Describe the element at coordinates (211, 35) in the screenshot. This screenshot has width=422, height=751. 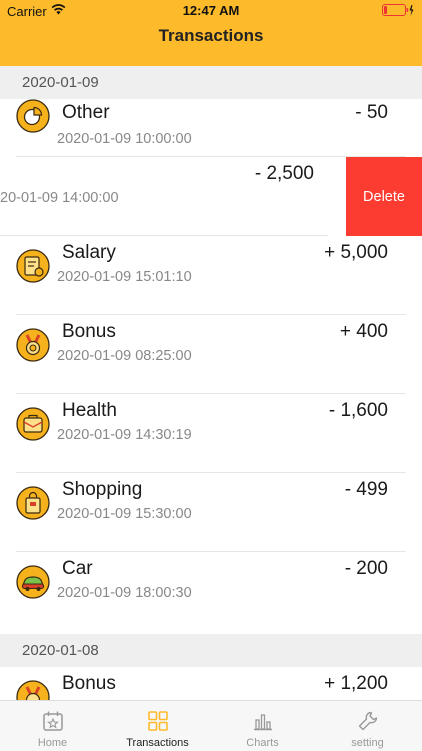
I see `page-title: Transactions` at that location.